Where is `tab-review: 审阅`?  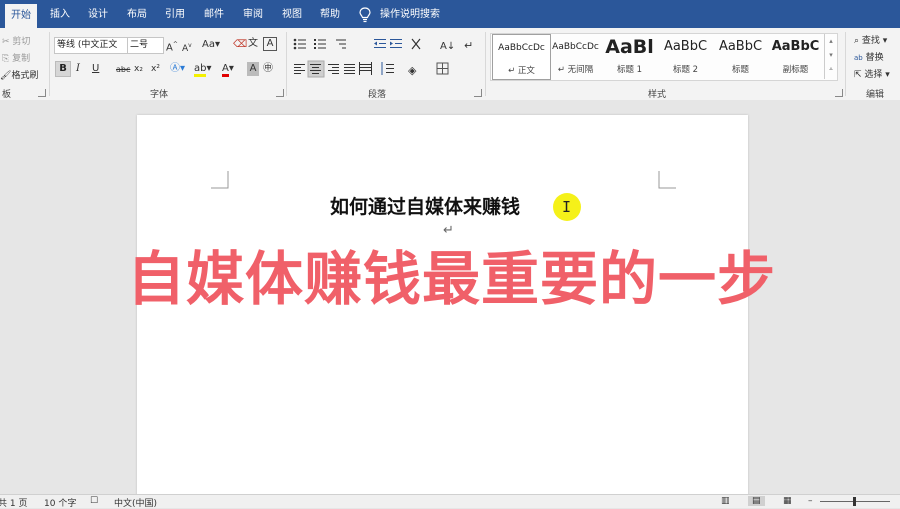 tab-review: 审阅 is located at coordinates (253, 14).